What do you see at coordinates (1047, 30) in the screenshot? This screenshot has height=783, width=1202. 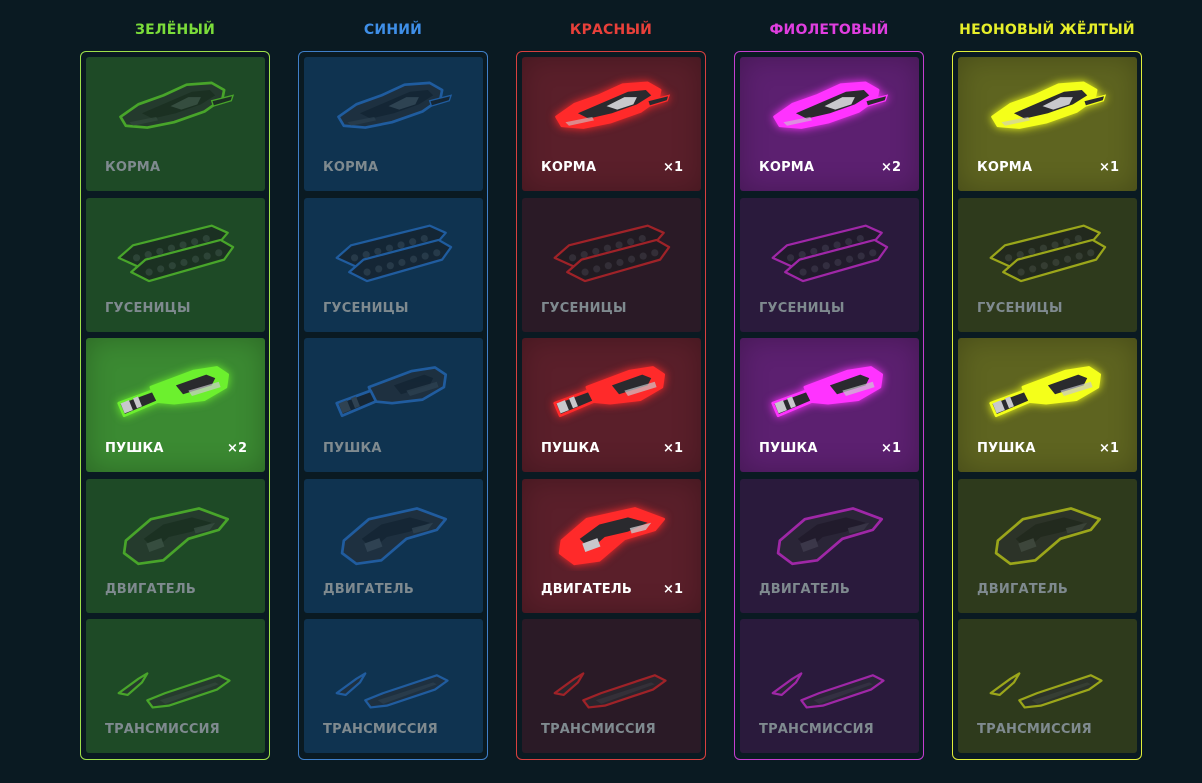 I see `column-title: НЕОНОВЫЙ ЖЁЛТЫЙ` at bounding box center [1047, 30].